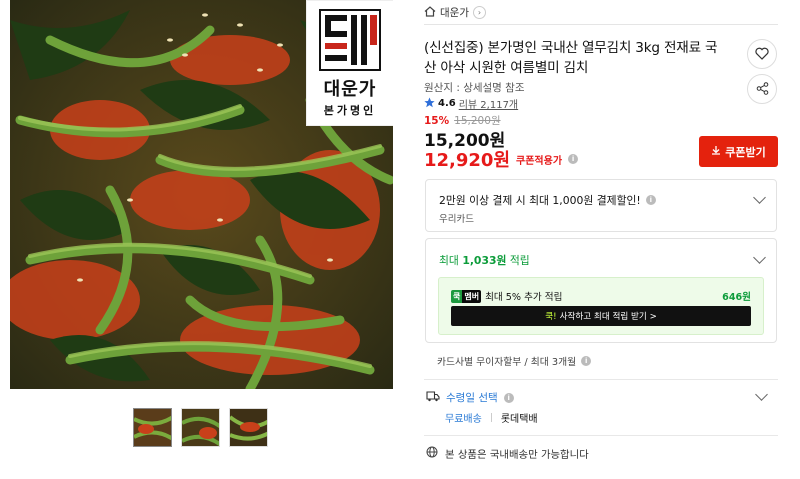 This screenshot has height=479, width=800. I want to click on card-name: 우리카드, so click(456, 219).